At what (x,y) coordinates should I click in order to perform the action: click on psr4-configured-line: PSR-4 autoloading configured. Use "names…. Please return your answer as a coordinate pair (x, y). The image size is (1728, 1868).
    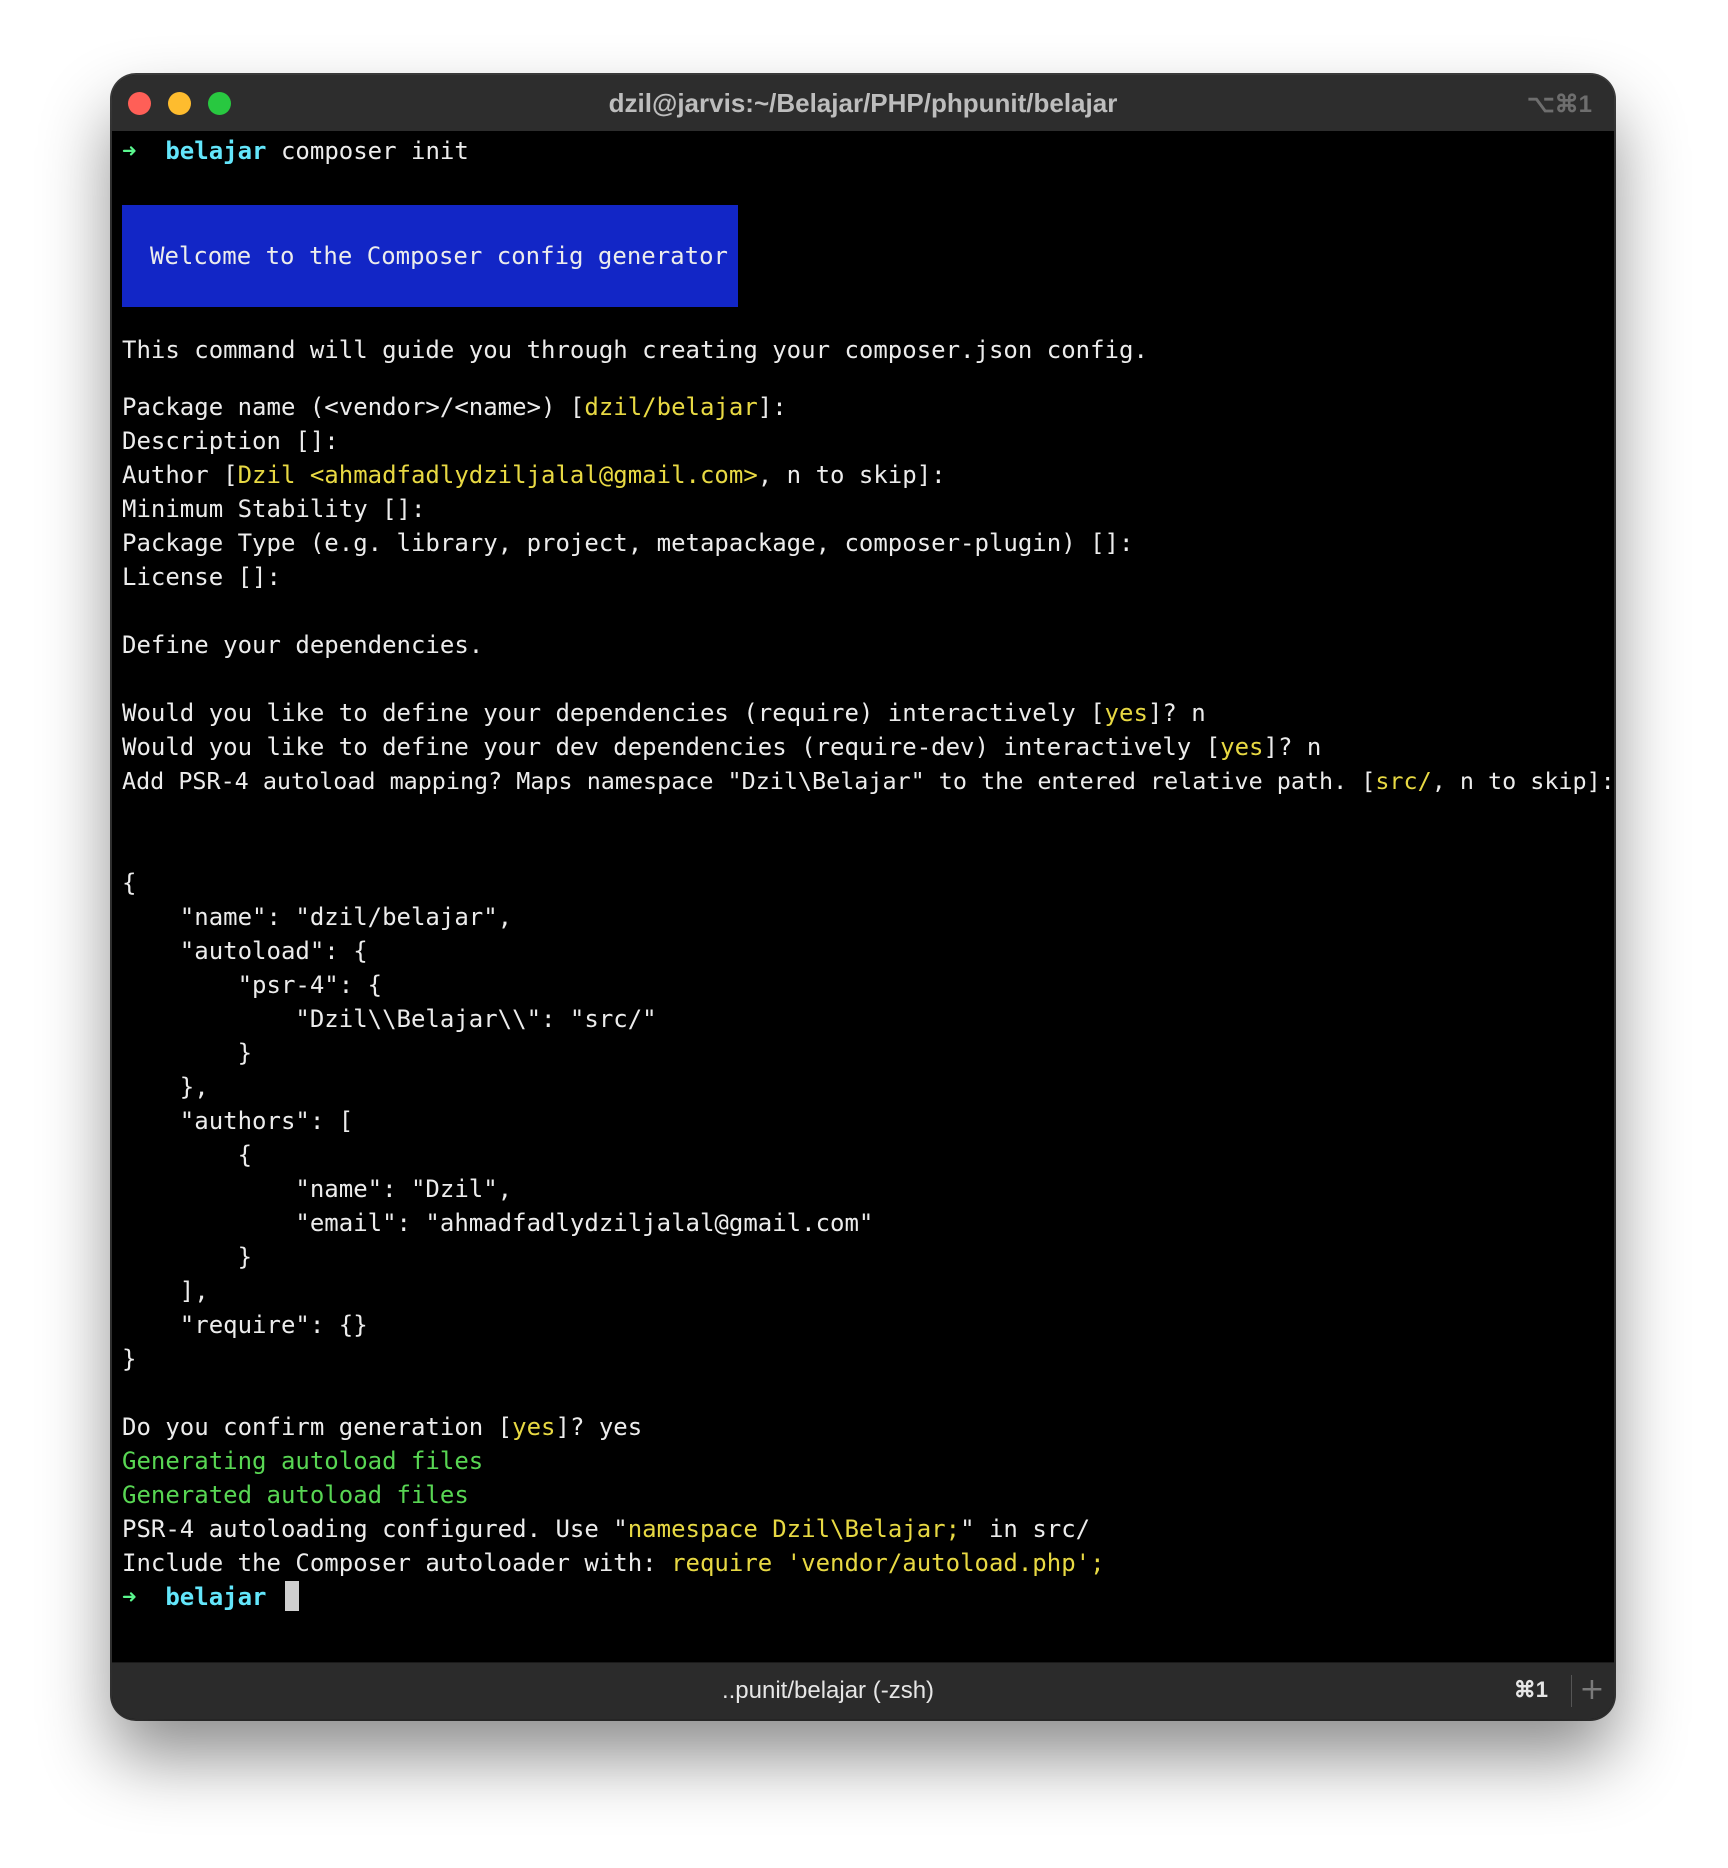
    Looking at the image, I should click on (606, 1529).